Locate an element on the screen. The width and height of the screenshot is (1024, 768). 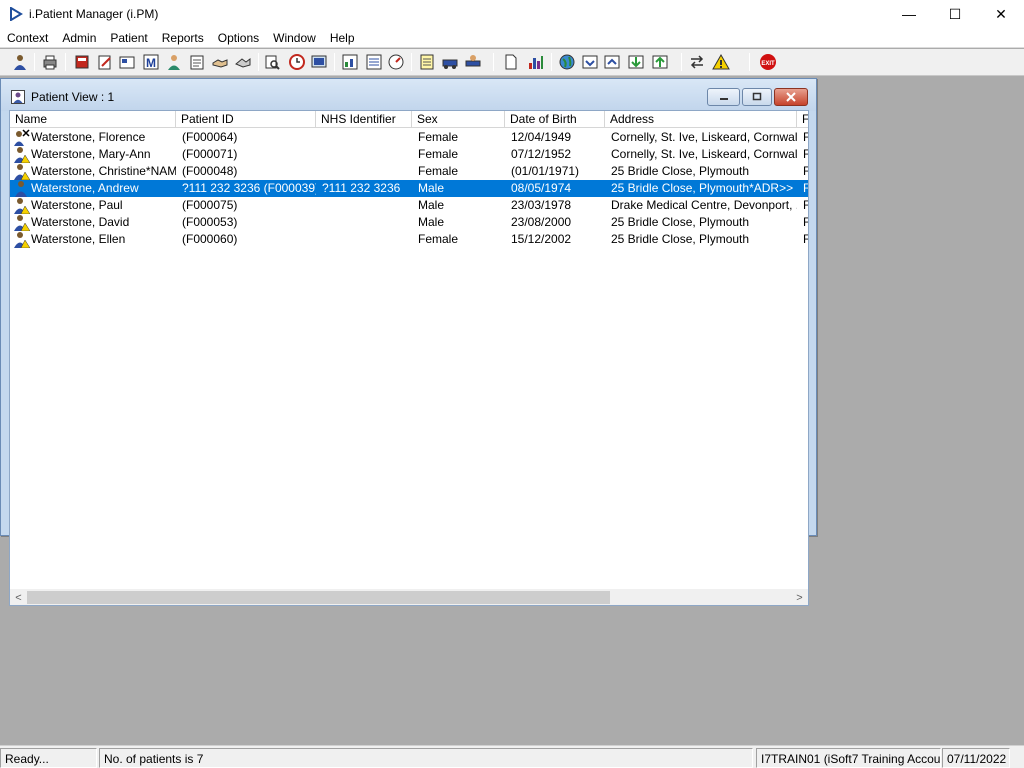
menu-reports: Reports is located at coordinates (183, 38).